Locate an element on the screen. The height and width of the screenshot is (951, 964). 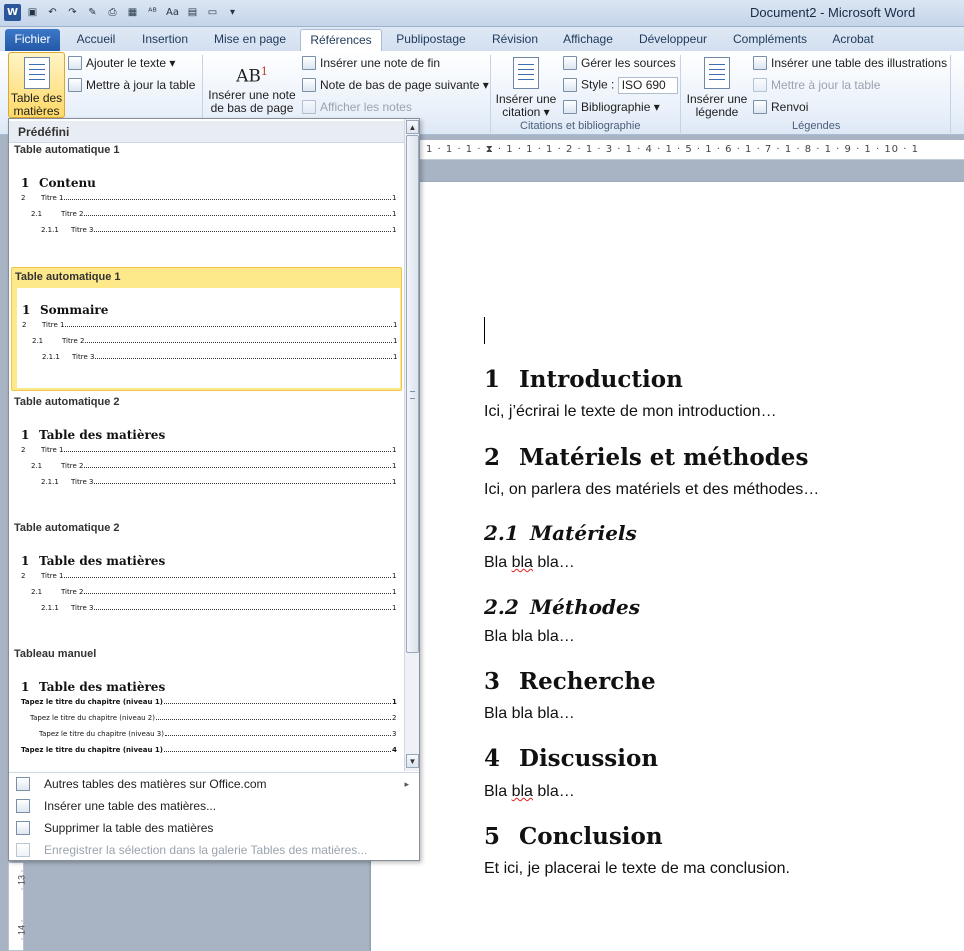
heading-text: Conclusion is located at coordinates (591, 836).